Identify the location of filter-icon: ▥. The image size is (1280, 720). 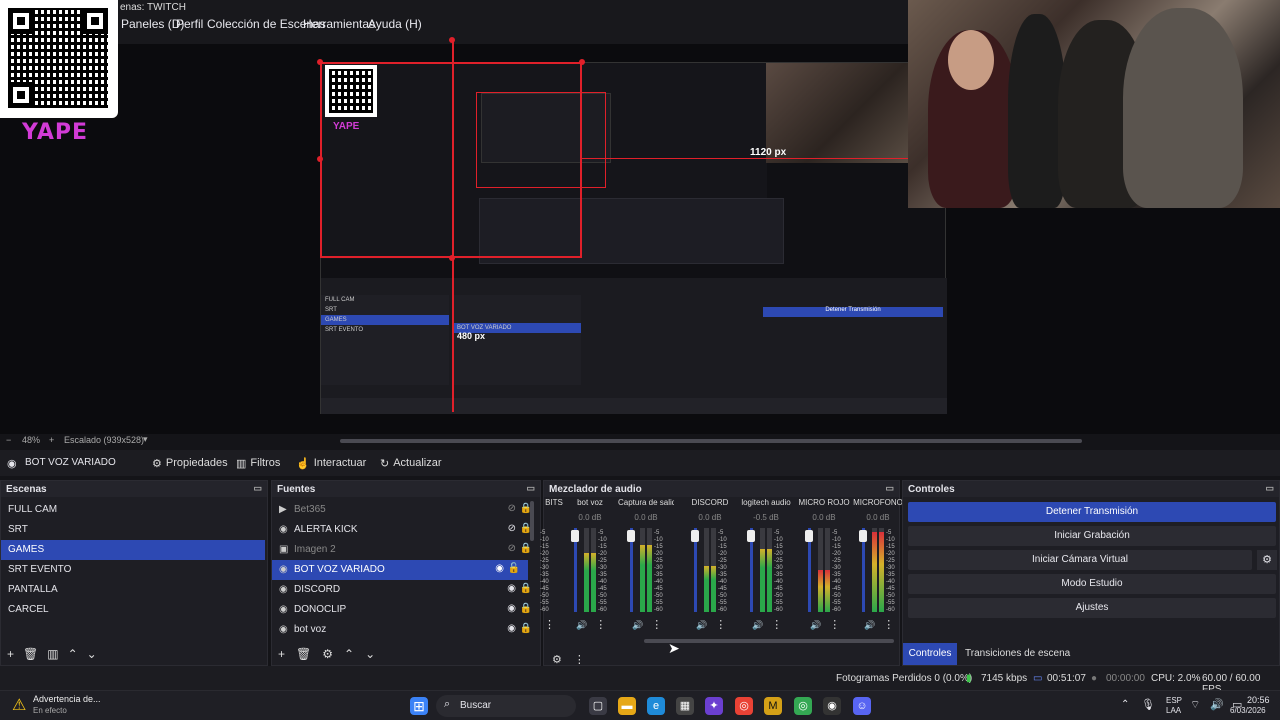
(52, 654).